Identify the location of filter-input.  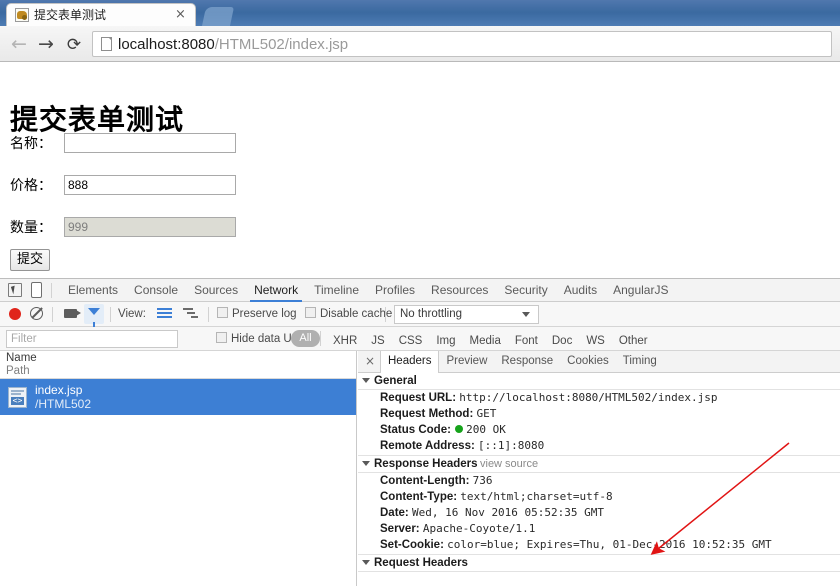
(92, 339).